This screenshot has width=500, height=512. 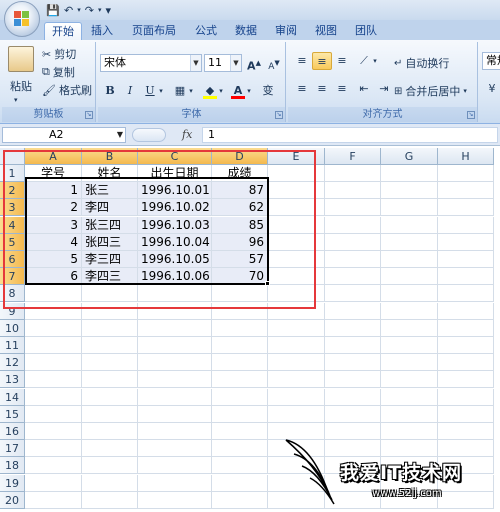 What do you see at coordinates (353, 397) in the screenshot?
I see `cell-f14` at bounding box center [353, 397].